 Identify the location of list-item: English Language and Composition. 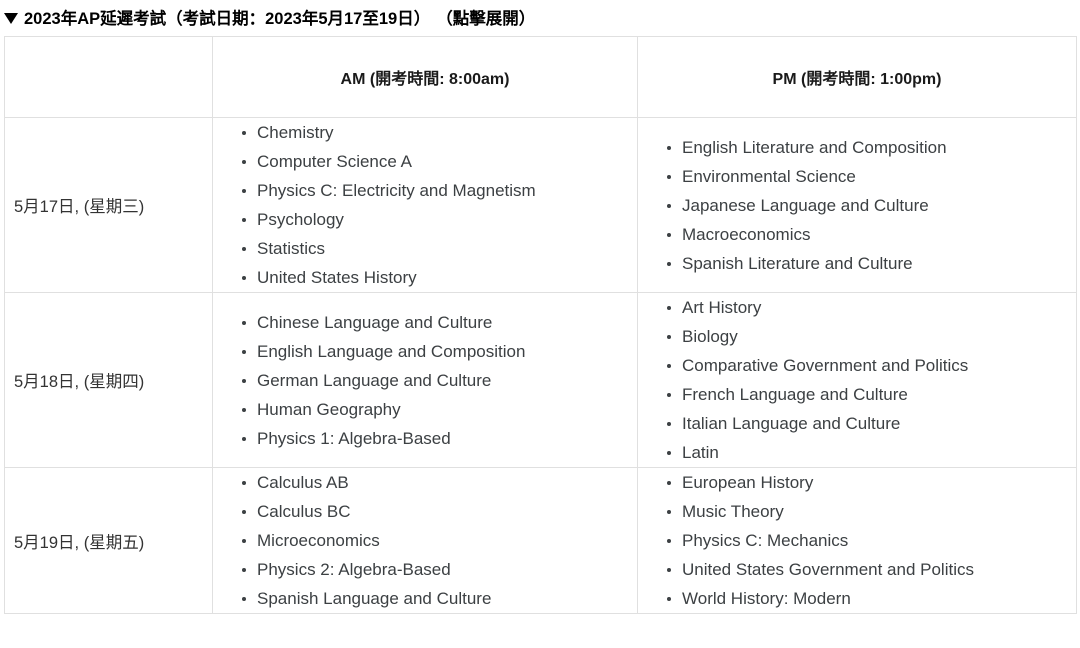
(435, 351).